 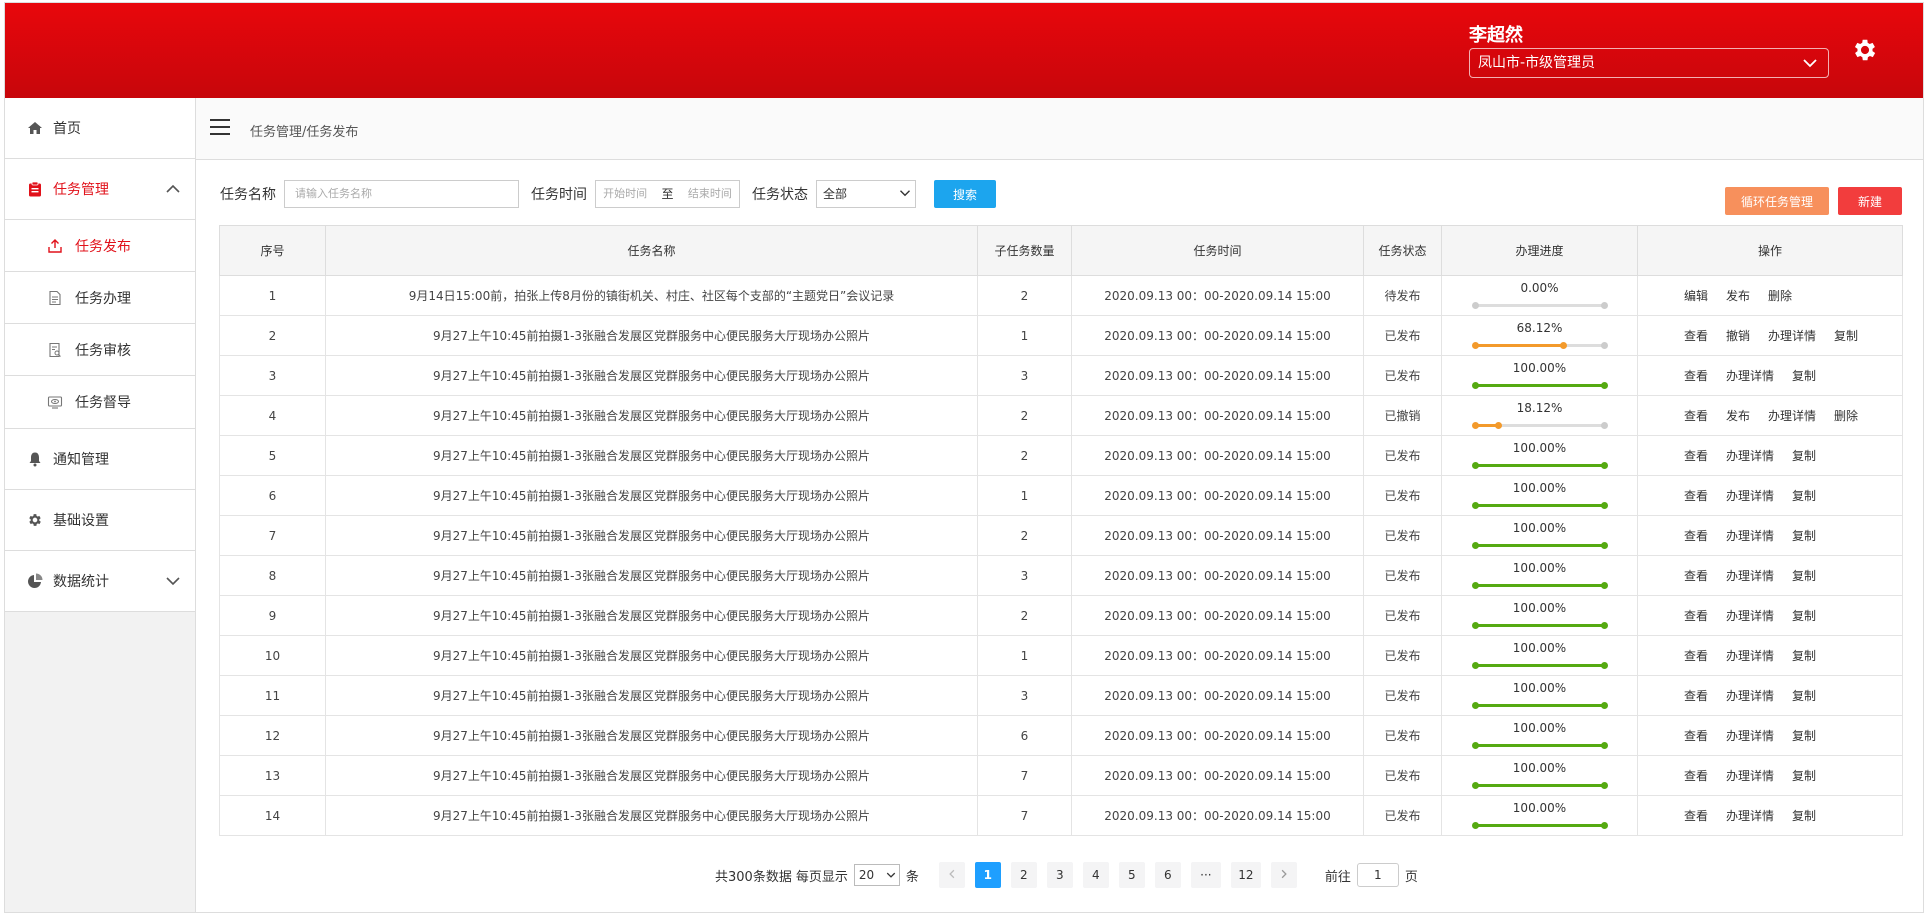 What do you see at coordinates (1696, 296) in the screenshot?
I see `row-action-link: 编辑` at bounding box center [1696, 296].